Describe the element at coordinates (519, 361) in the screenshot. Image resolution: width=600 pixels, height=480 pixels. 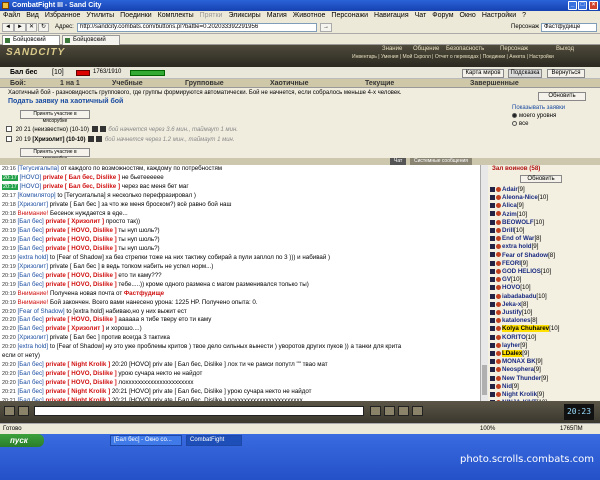
I see `player-name: MONAX BK` at that location.